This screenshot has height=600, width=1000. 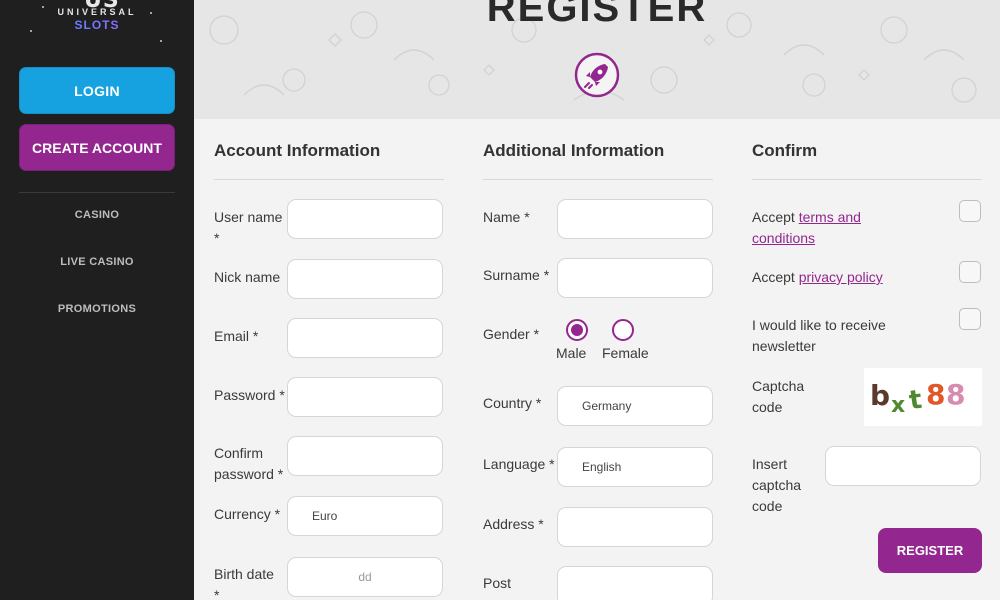 I want to click on username-label: User name *, so click(x=248, y=227).